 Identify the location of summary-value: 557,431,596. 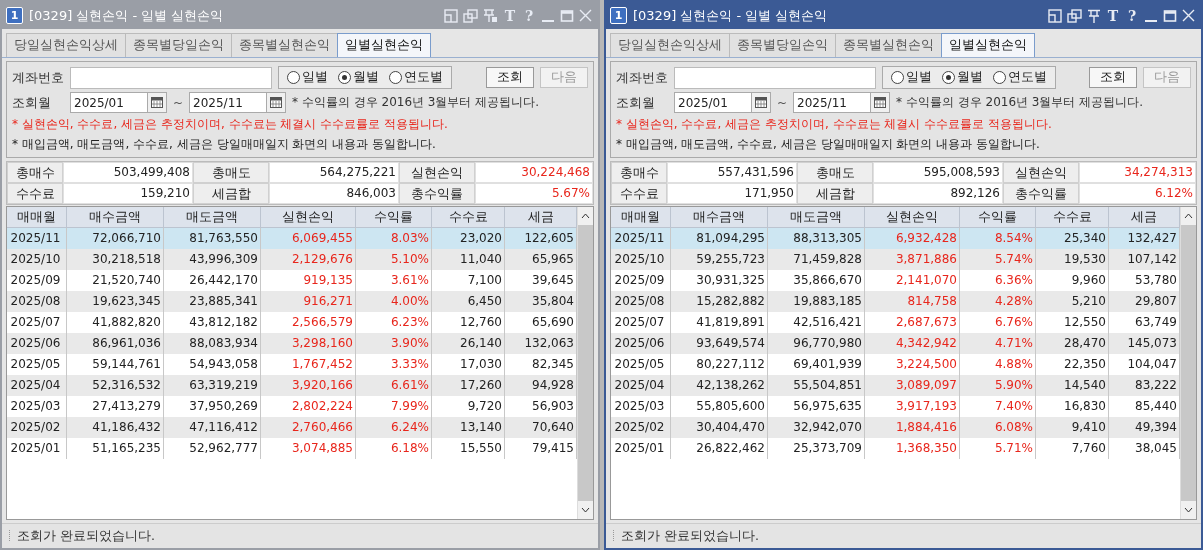
(732, 172).